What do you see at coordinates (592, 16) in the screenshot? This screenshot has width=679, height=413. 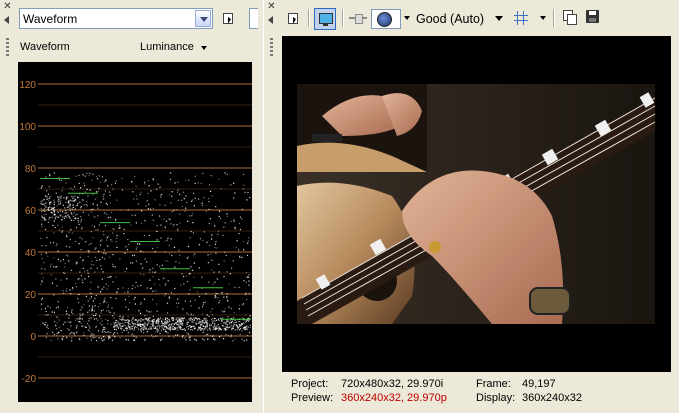 I see `save-snapshot-icon` at bounding box center [592, 16].